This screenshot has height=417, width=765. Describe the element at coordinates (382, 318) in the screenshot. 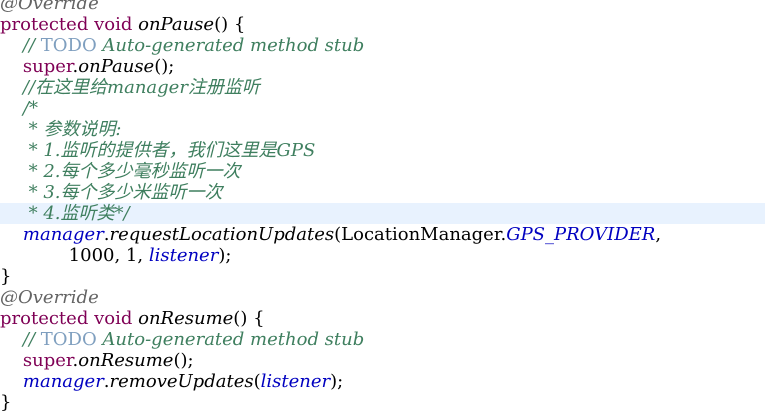

I see `code-line: protected void onResume() {` at that location.